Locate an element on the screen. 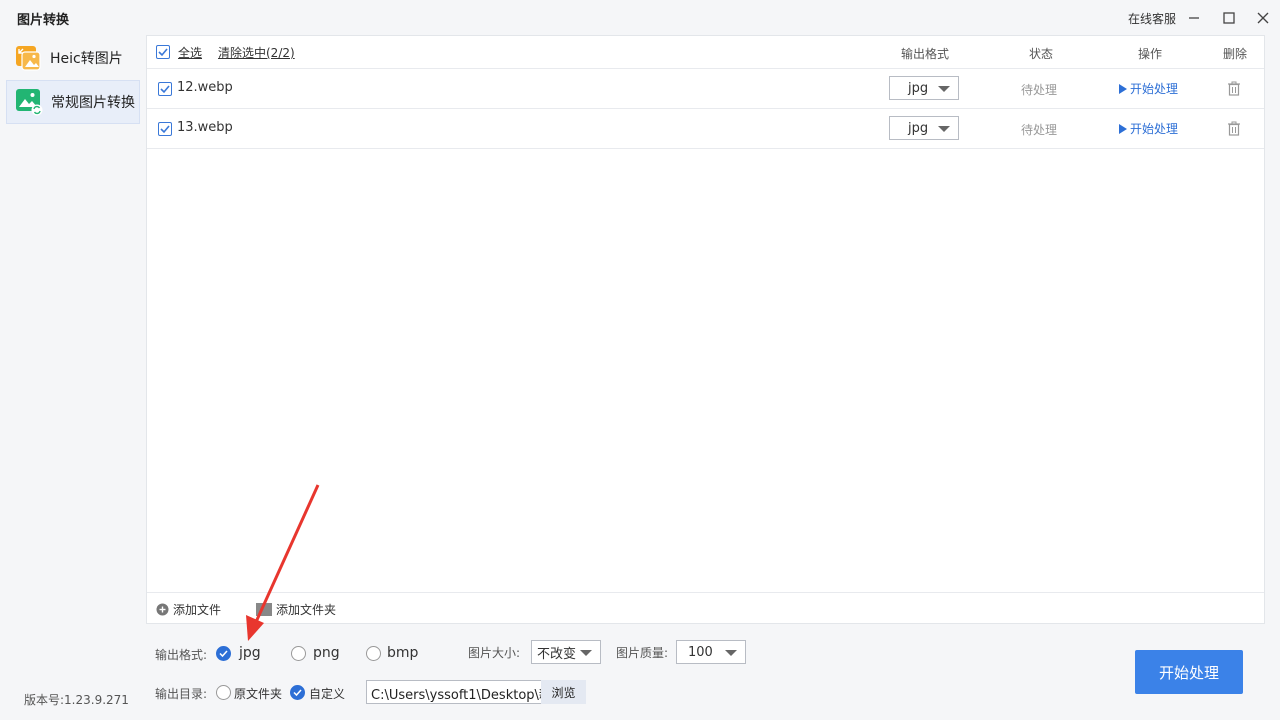 Image resolution: width=1280 pixels, height=720 pixels. format-radio-jpg is located at coordinates (223, 653).